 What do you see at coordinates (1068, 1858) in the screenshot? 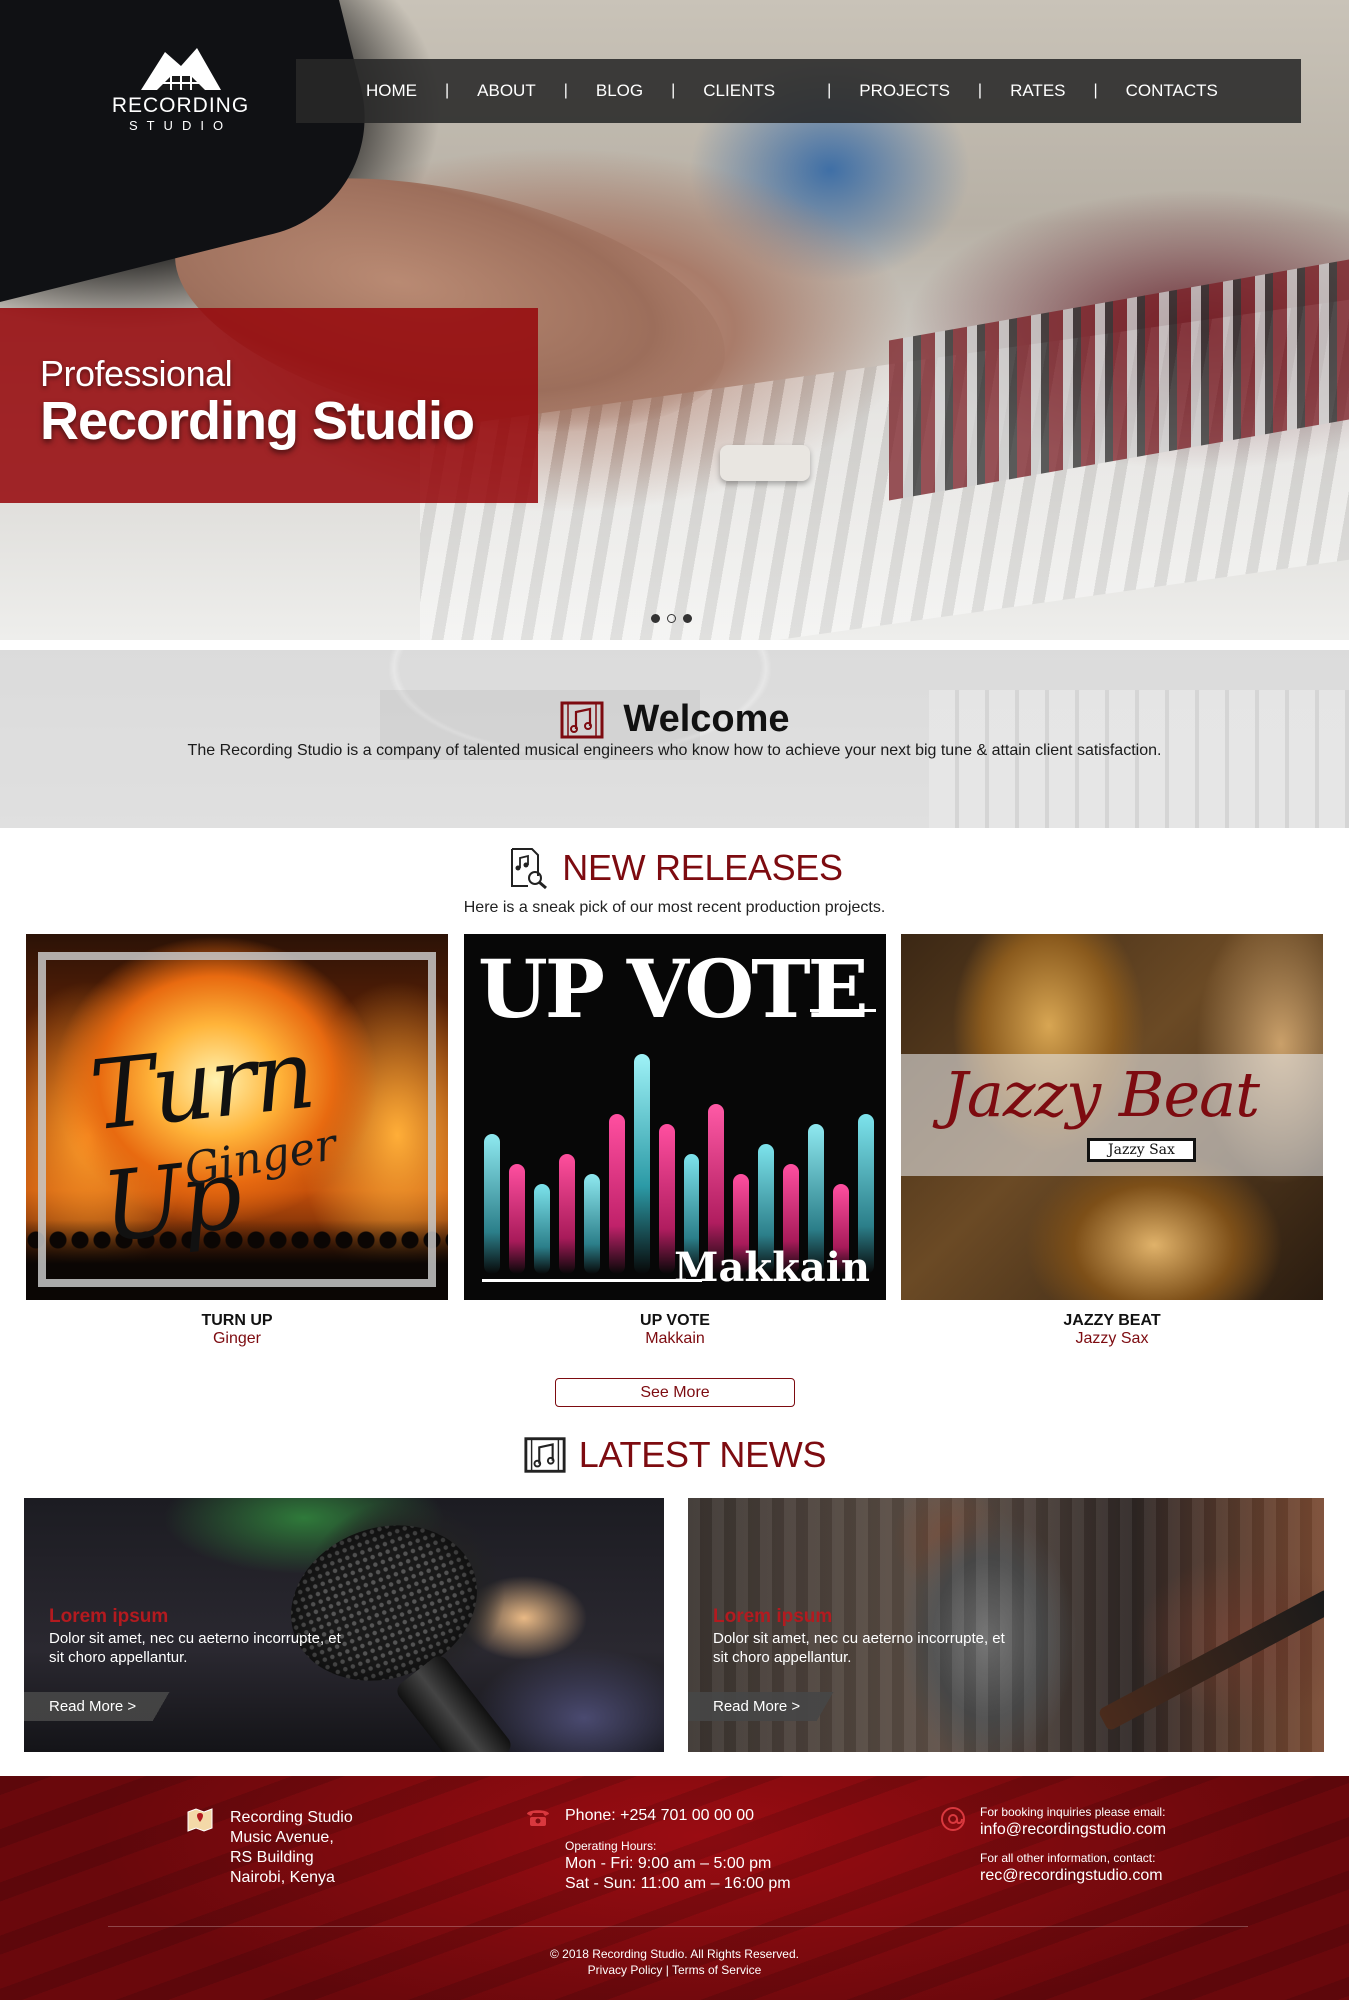
I see `other-info-label: For all other information, contact:` at bounding box center [1068, 1858].